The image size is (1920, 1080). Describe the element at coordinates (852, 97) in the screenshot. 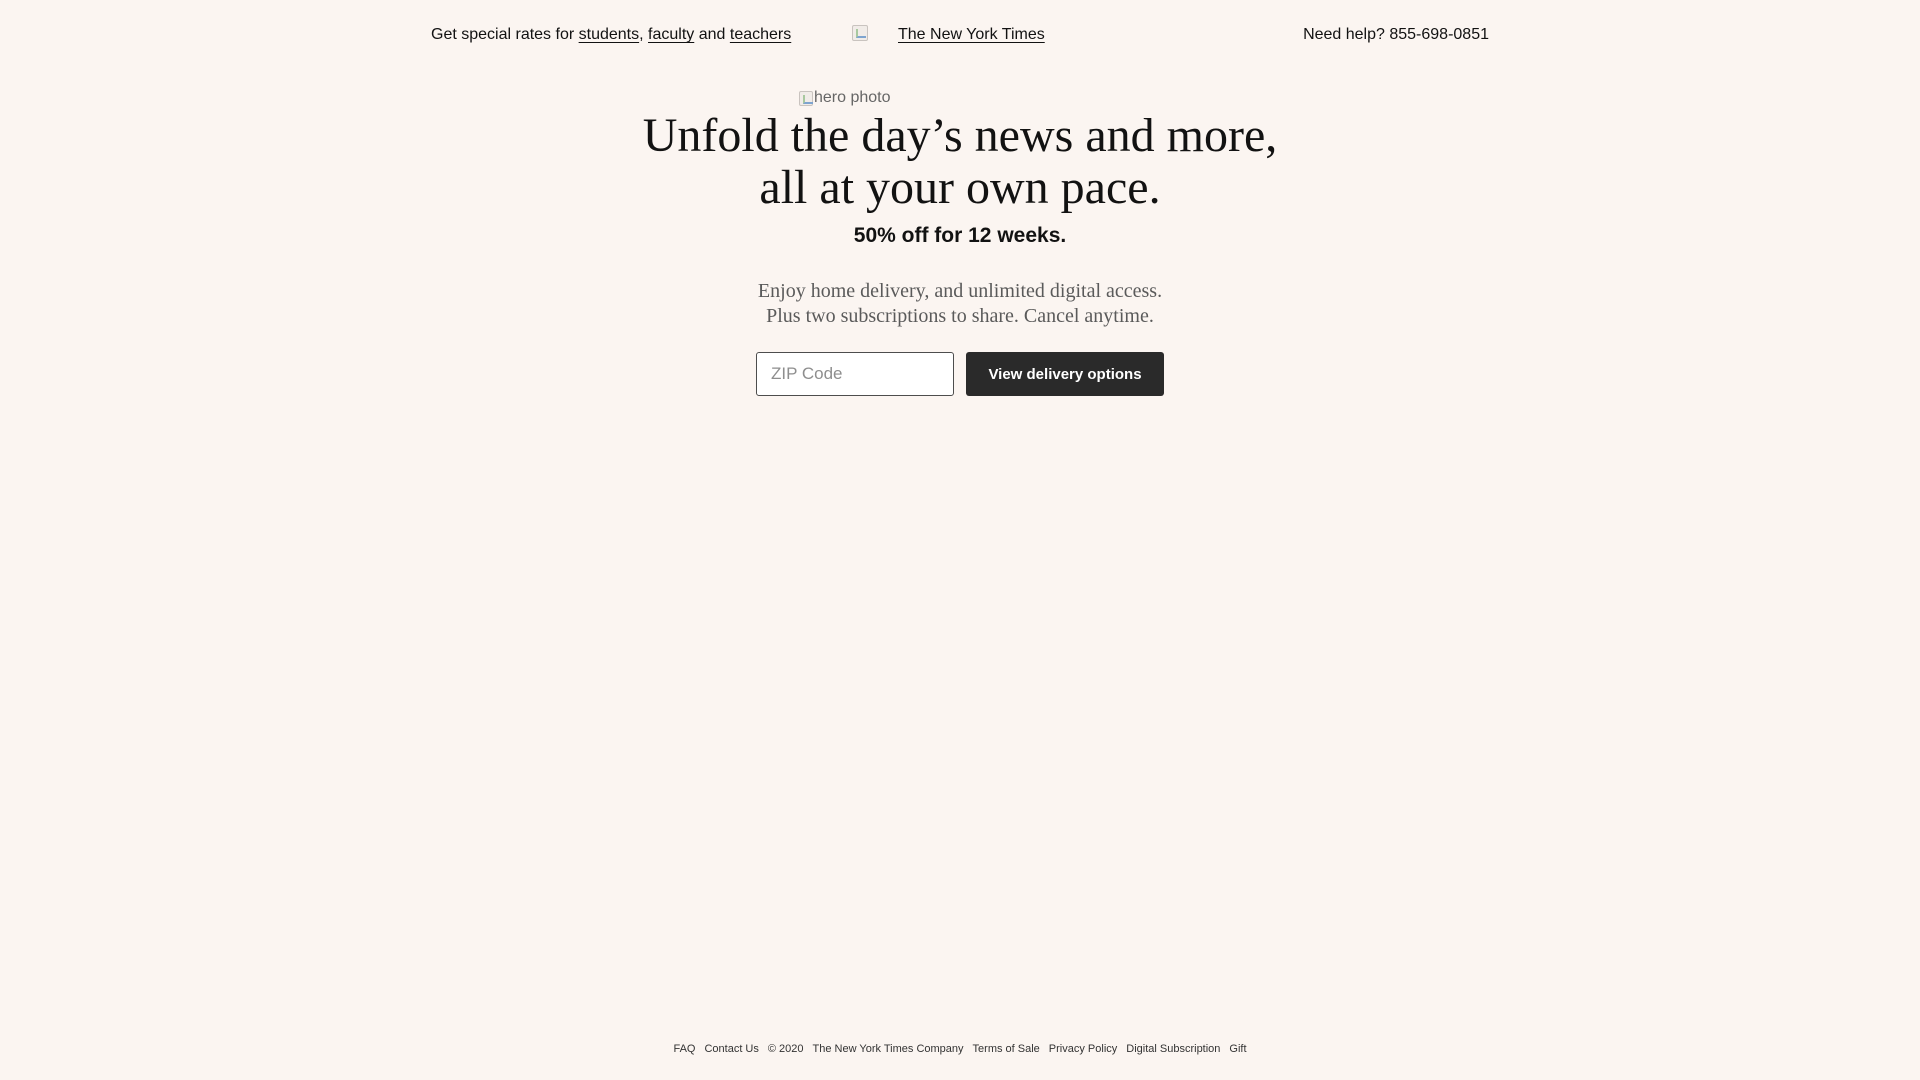

I see `hero-image-alt-text: hero photo` at that location.